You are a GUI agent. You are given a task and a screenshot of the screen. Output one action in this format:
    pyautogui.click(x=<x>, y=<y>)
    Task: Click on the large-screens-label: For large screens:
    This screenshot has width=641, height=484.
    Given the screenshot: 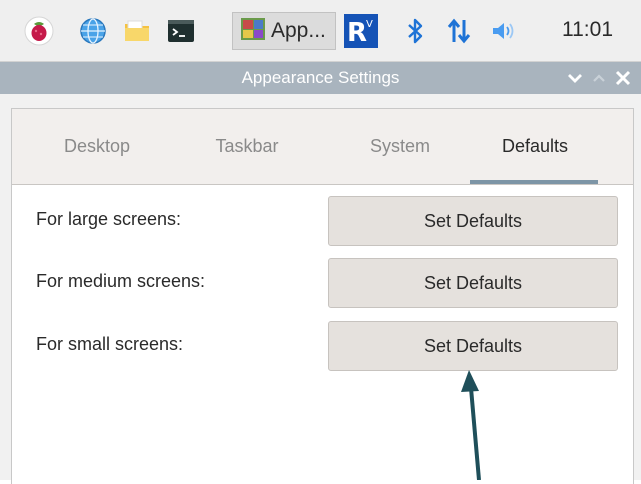 What is the action you would take?
    pyautogui.click(x=109, y=219)
    